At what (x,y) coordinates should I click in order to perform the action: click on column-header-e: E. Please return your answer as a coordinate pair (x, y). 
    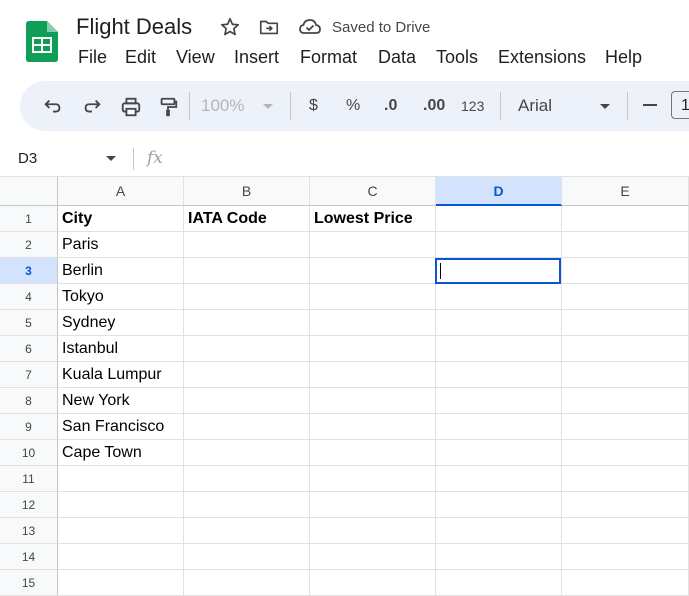
    Looking at the image, I should click on (625, 191).